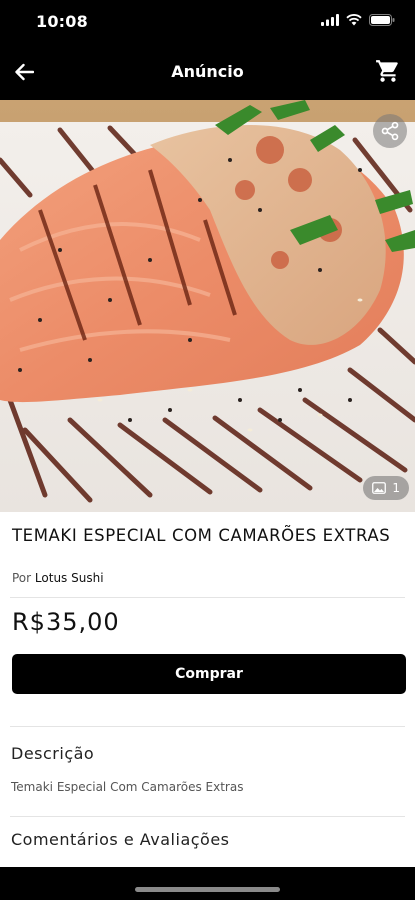 This screenshot has width=415, height=900. I want to click on nav-bar: Anúncio, so click(207, 72).